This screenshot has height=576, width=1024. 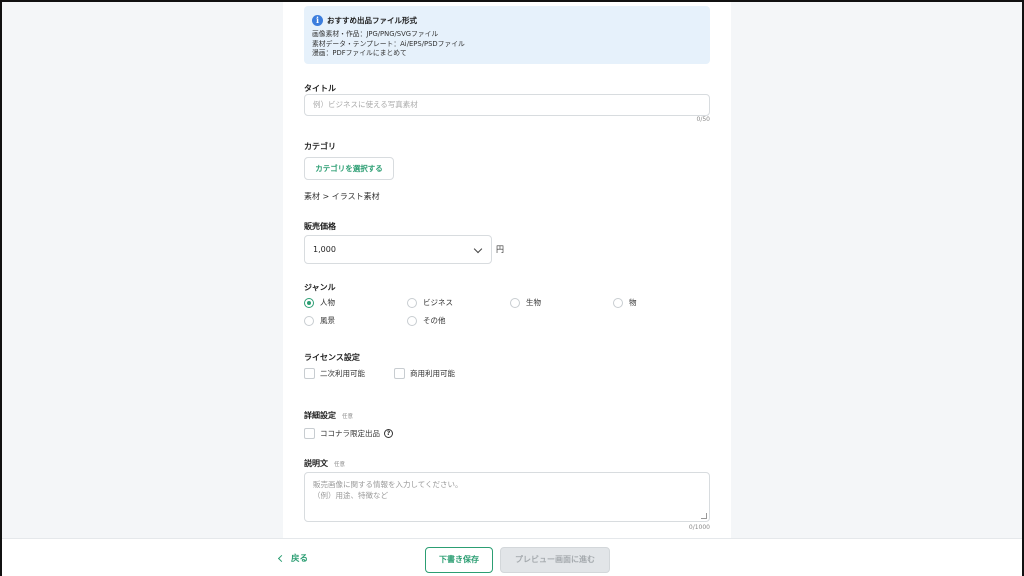 I want to click on genre-option-label: 人物, so click(x=327, y=302).